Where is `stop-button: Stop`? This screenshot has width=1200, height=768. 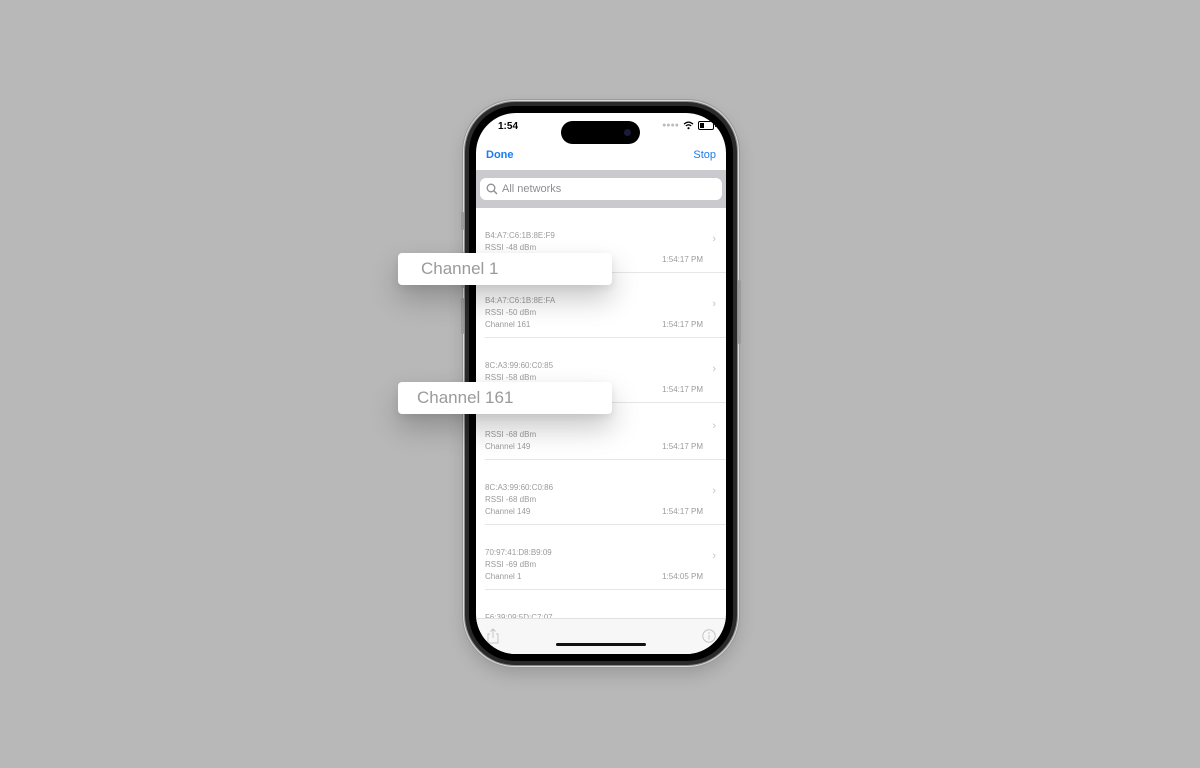
stop-button: Stop is located at coordinates (704, 155).